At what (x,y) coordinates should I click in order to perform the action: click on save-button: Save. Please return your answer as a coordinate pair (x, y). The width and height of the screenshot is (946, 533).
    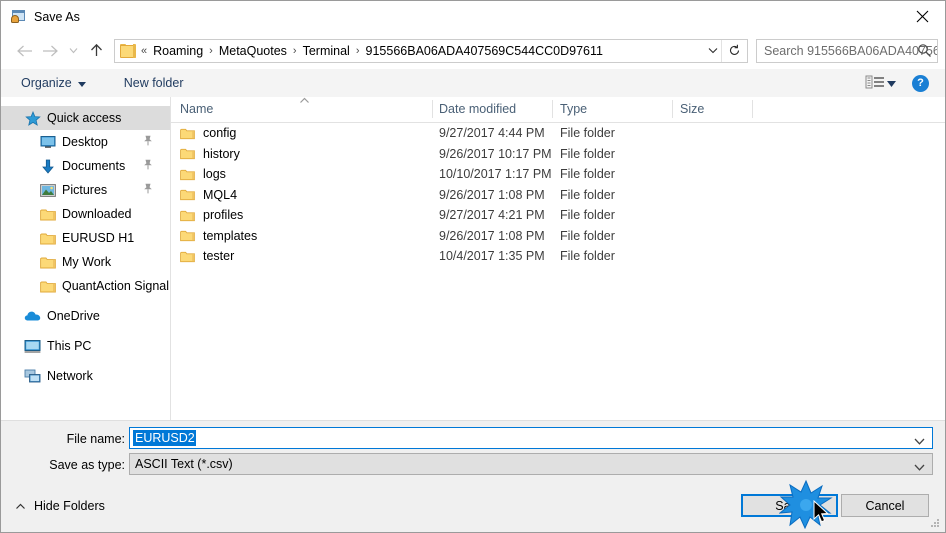
    Looking at the image, I should click on (789, 505).